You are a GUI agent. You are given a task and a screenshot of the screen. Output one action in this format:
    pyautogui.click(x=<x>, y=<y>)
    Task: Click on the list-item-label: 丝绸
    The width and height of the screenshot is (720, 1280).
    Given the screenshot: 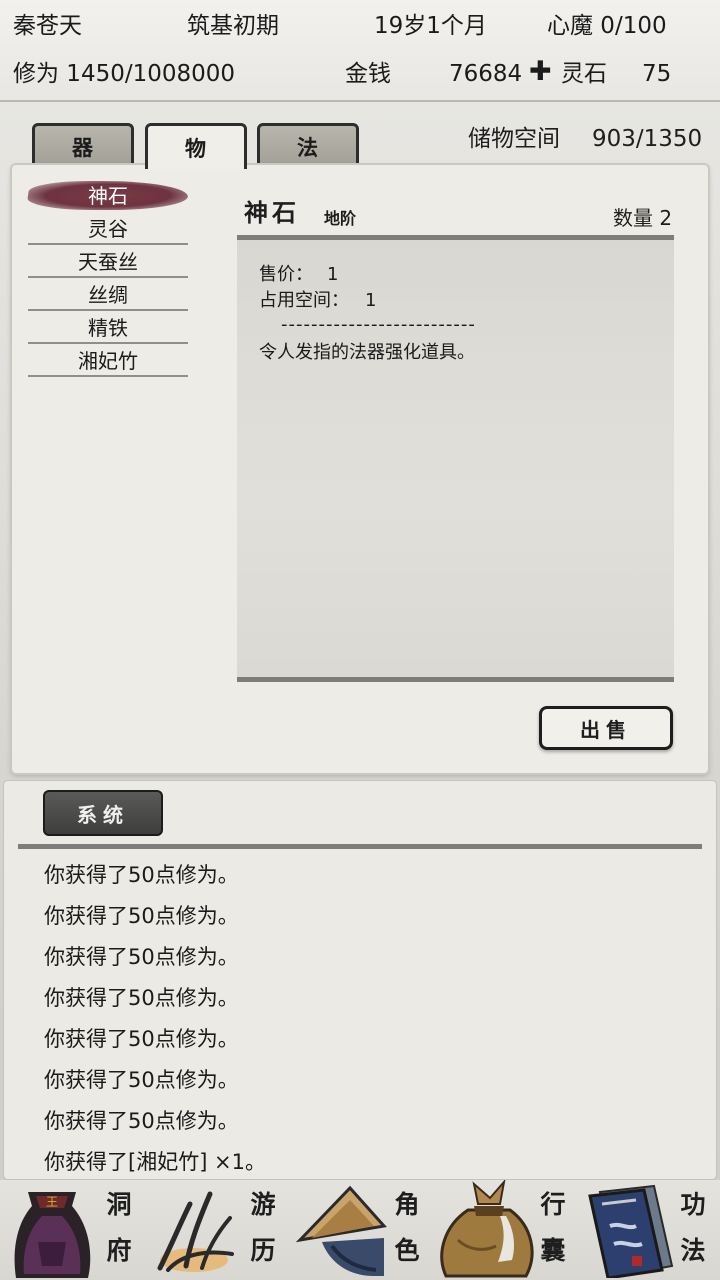 What is the action you would take?
    pyautogui.click(x=108, y=295)
    